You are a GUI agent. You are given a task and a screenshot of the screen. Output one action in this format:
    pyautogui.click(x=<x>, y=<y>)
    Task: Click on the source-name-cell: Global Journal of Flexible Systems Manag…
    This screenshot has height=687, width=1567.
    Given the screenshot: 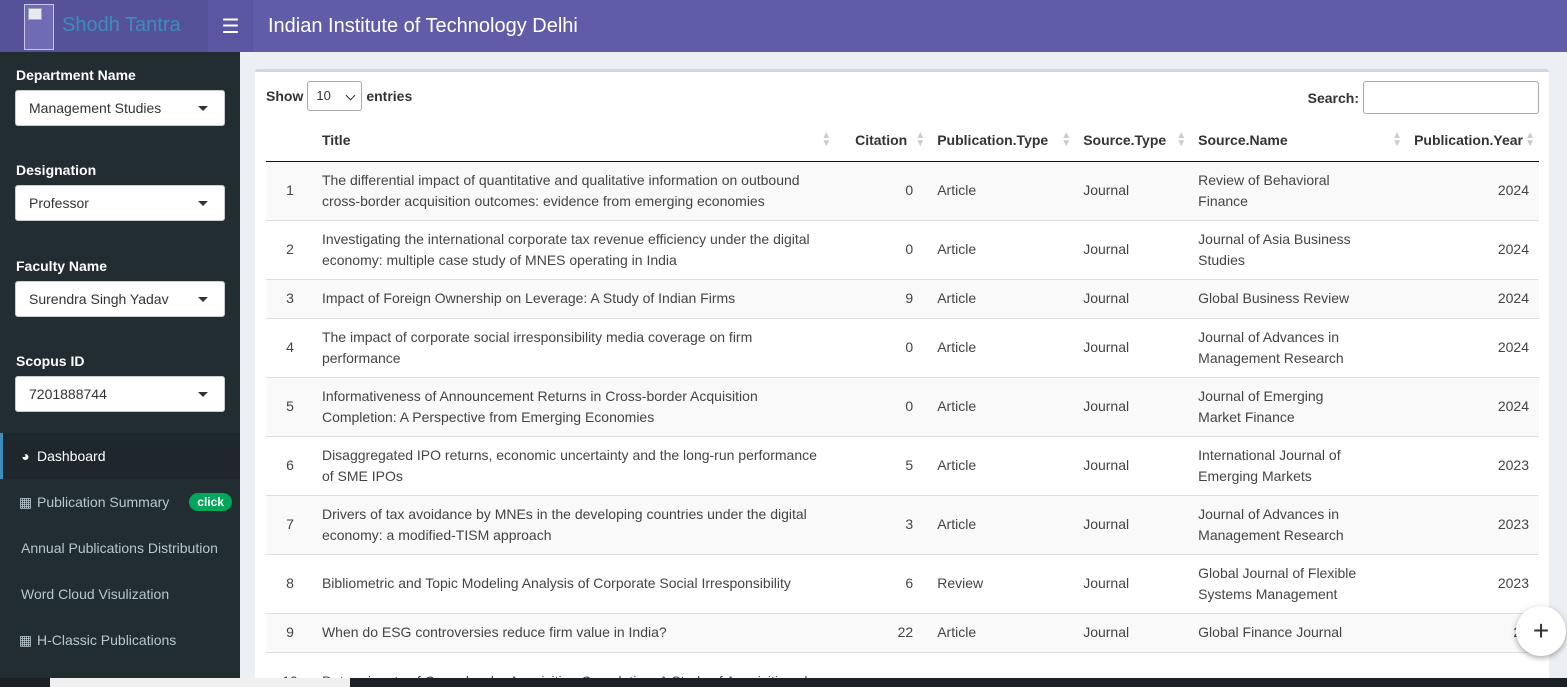 What is the action you would take?
    pyautogui.click(x=1298, y=583)
    